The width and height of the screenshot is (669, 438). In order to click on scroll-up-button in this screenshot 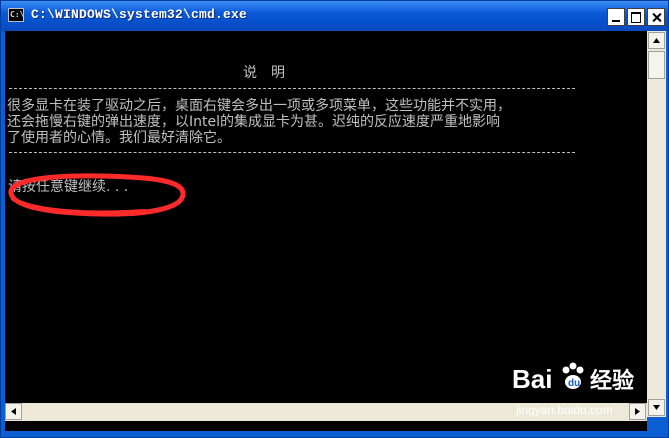, I will do `click(656, 40)`.